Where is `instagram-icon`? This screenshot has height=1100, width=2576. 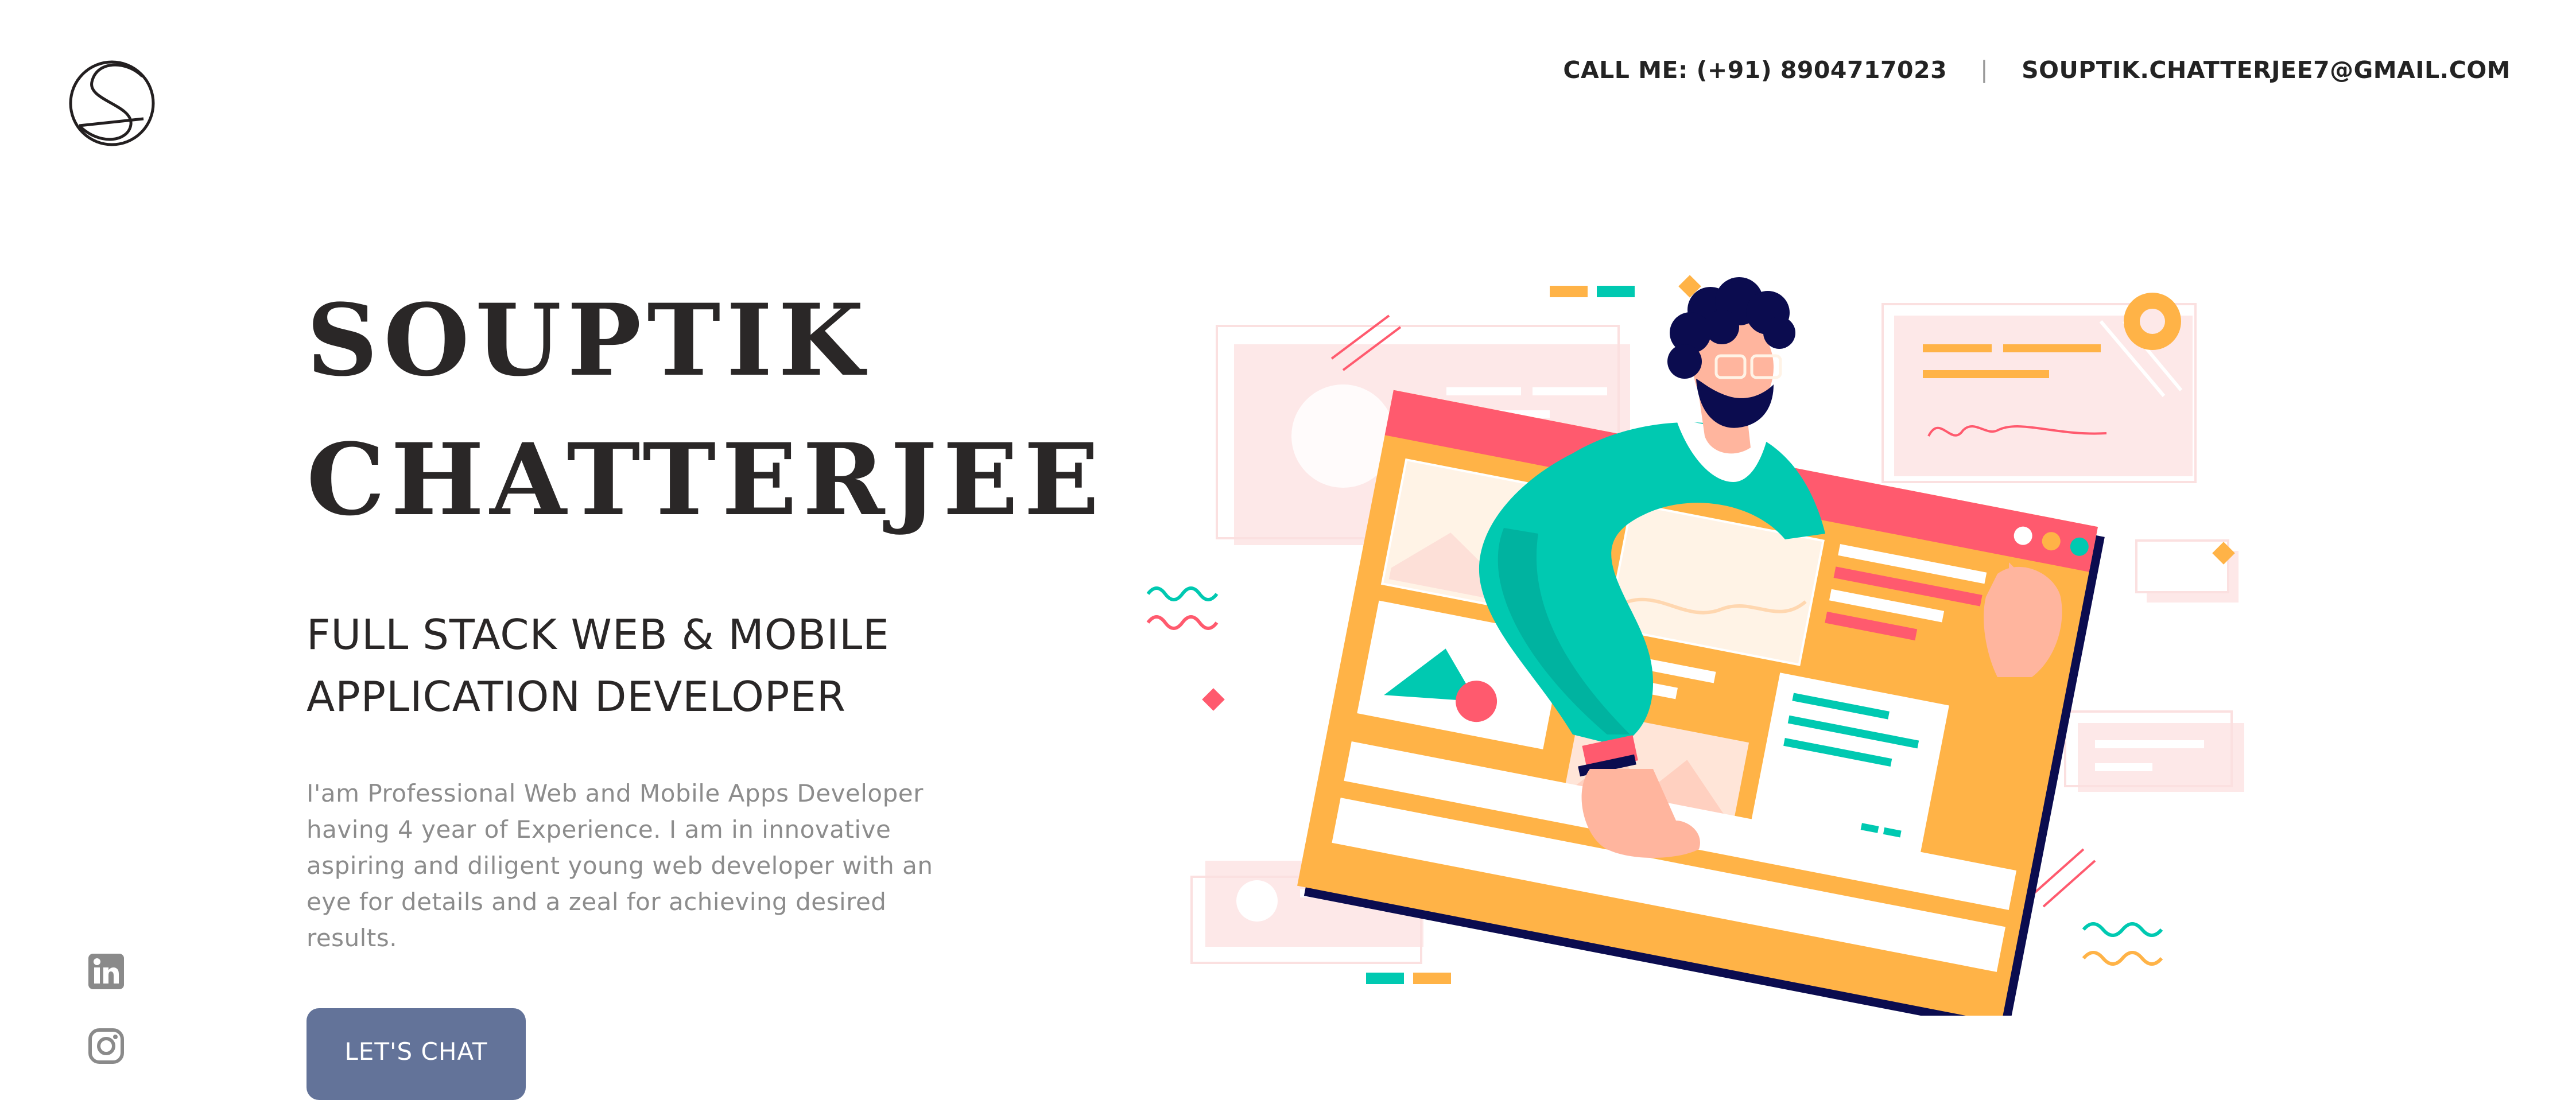 instagram-icon is located at coordinates (106, 1046).